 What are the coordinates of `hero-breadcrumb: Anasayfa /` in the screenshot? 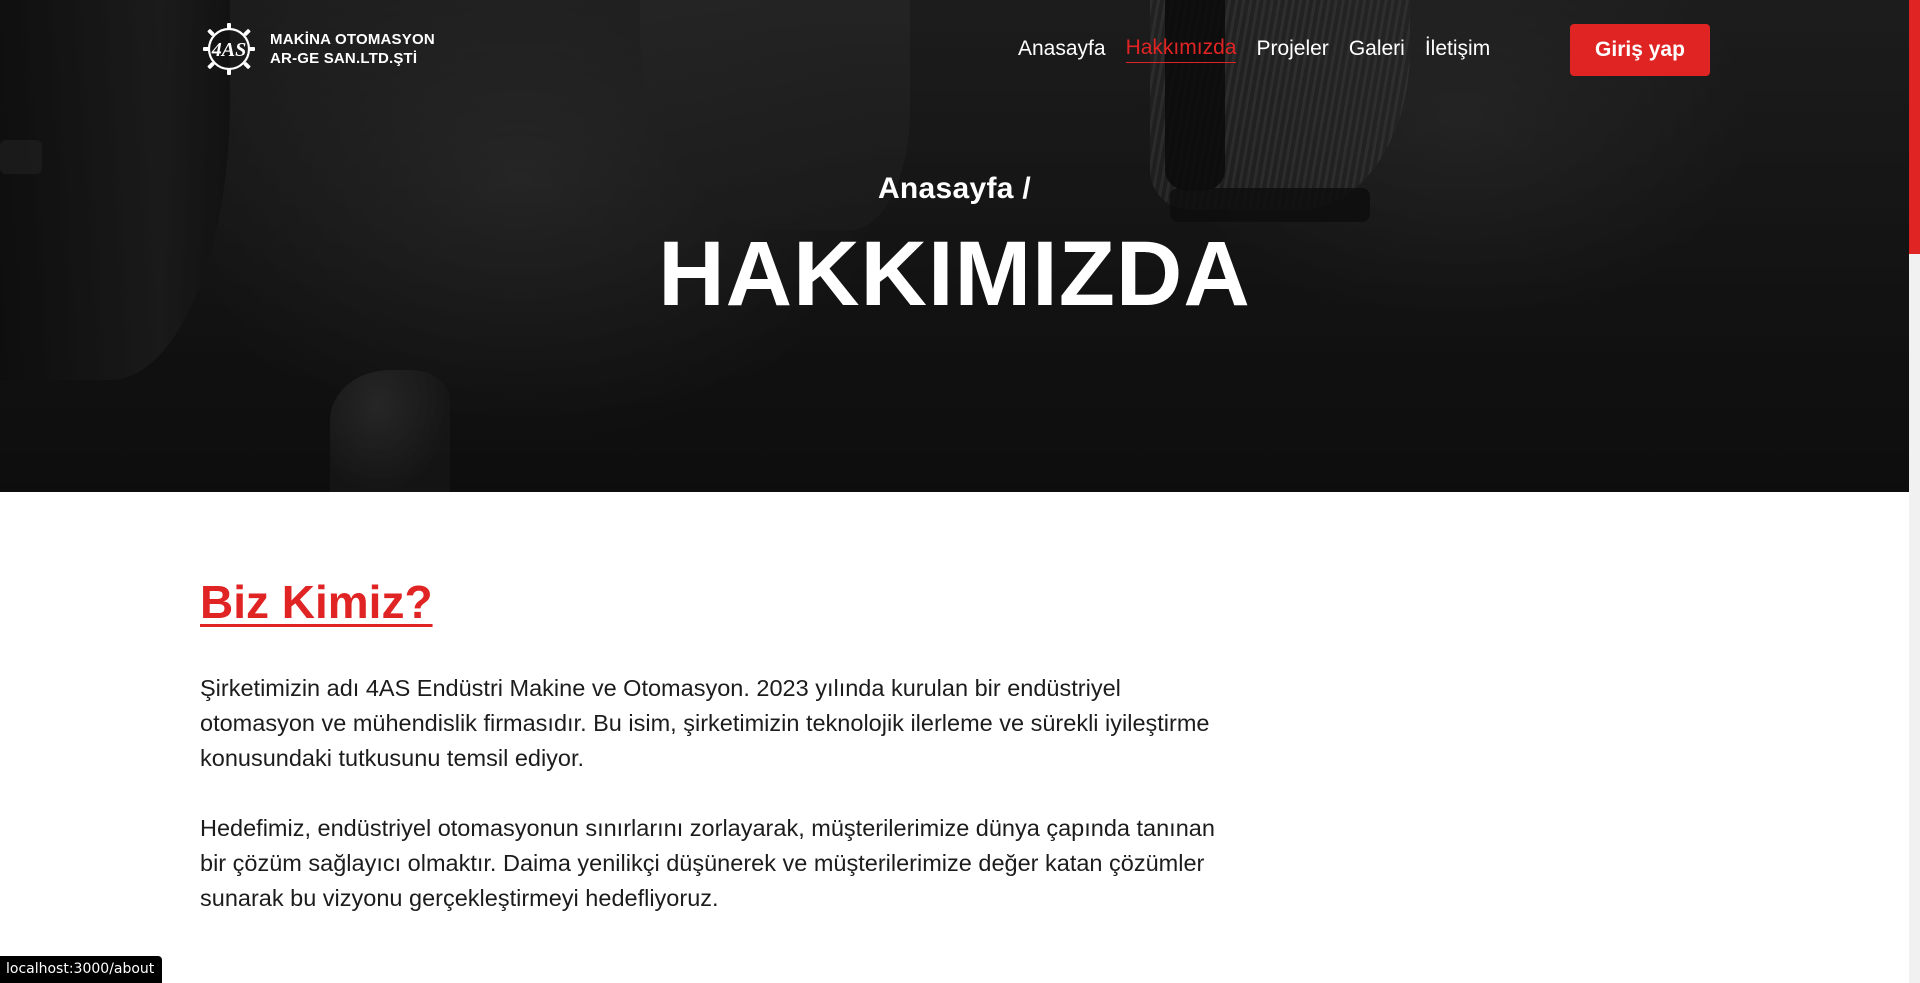 It's located at (954, 189).